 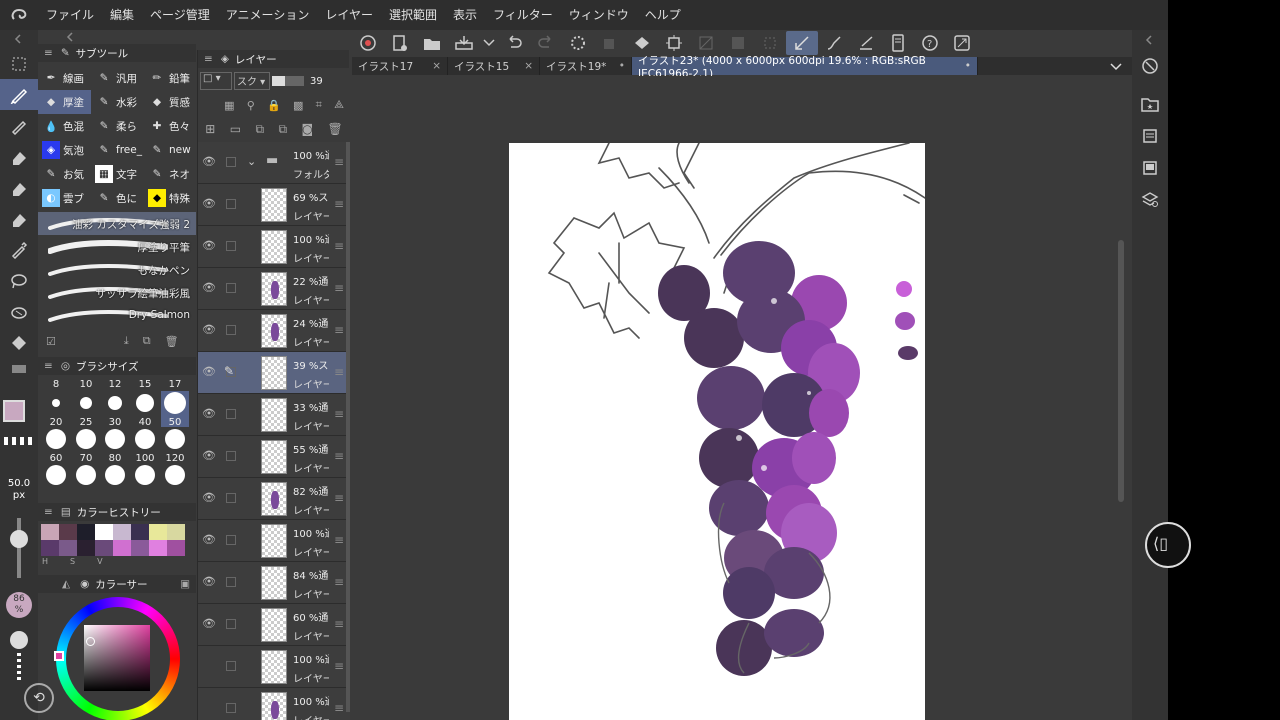 I want to click on hue-cursor, so click(x=59, y=656).